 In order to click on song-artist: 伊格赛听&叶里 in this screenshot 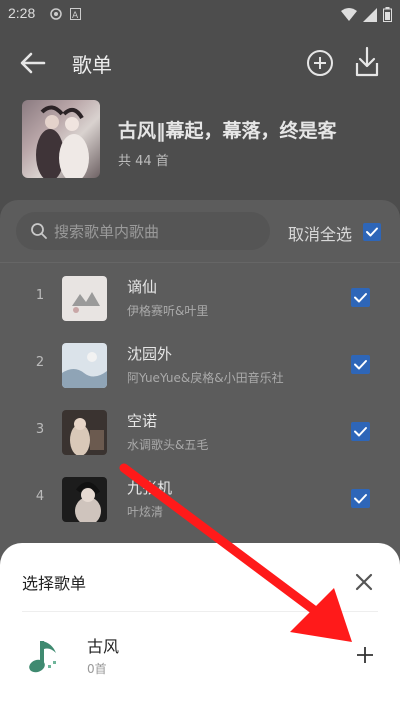, I will do `click(168, 311)`.